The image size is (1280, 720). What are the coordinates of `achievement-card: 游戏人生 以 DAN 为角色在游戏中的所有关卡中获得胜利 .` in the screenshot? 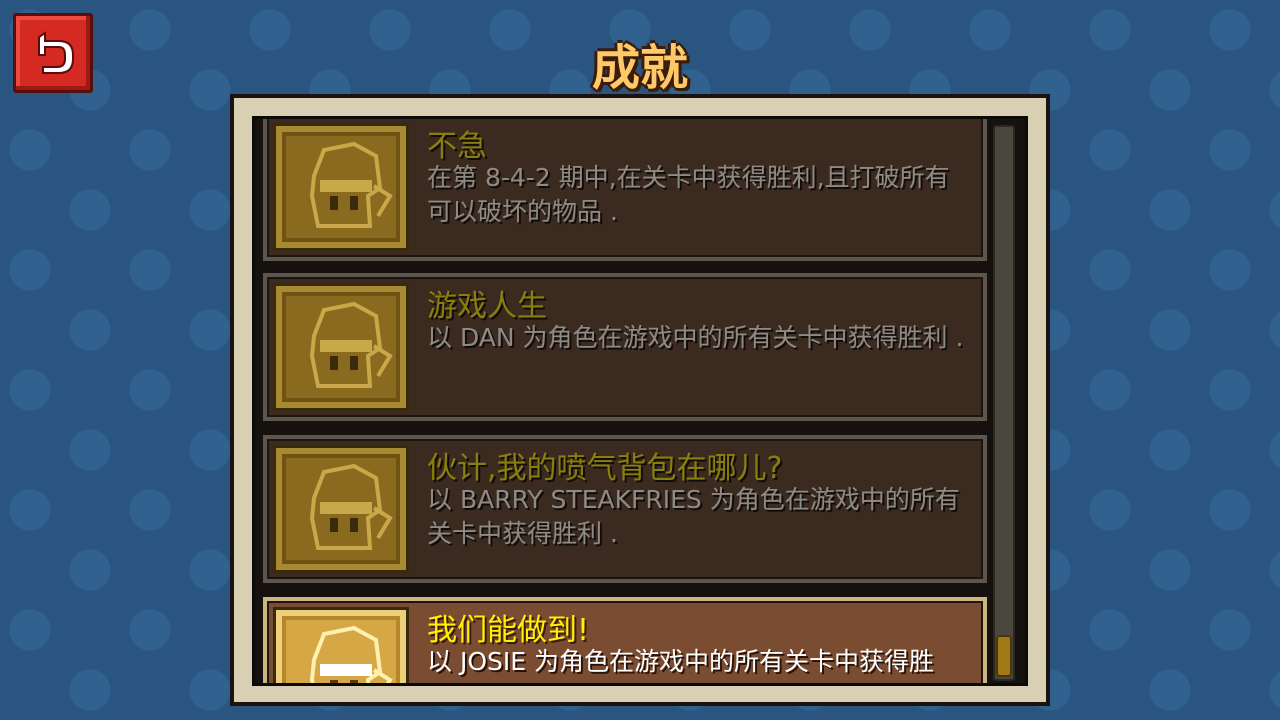 It's located at (625, 347).